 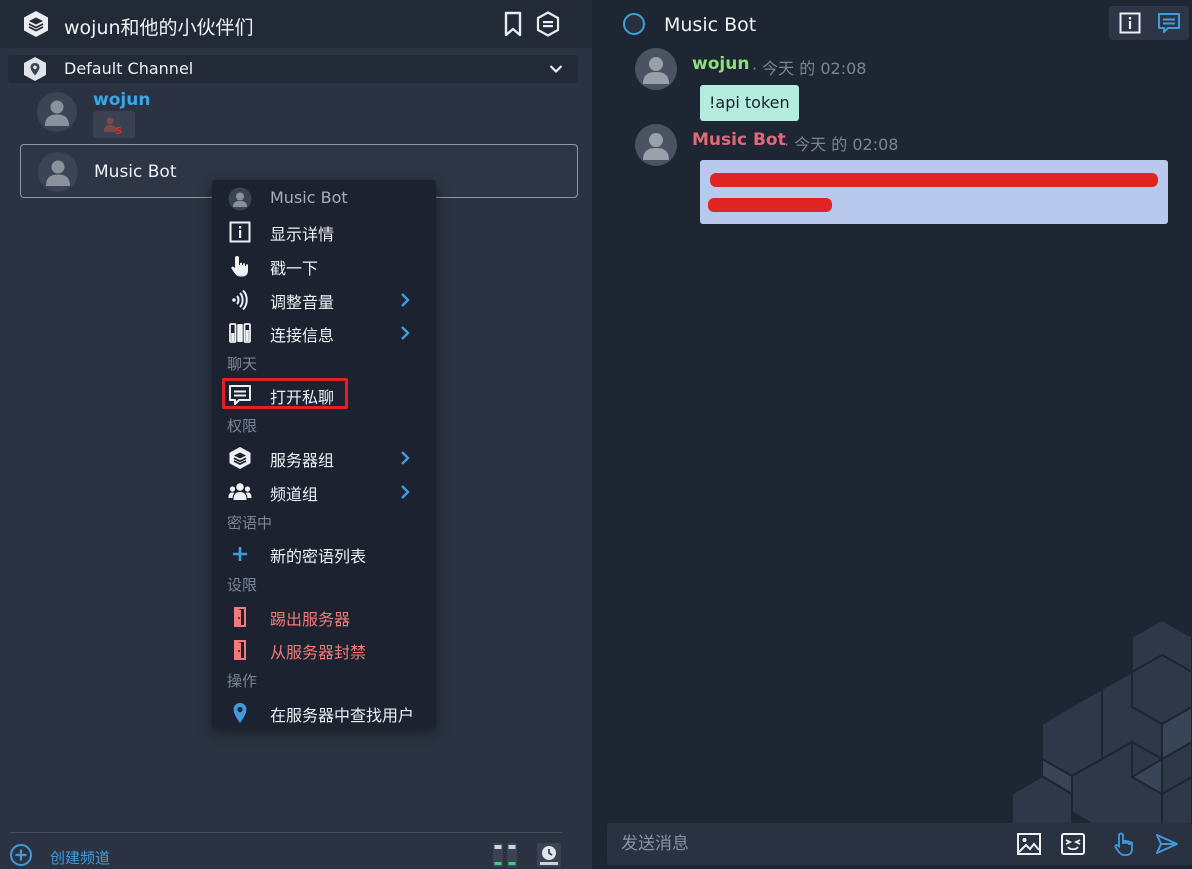 What do you see at coordinates (342, 715) in the screenshot?
I see `menu-item-label: 在服务器中查找用户` at bounding box center [342, 715].